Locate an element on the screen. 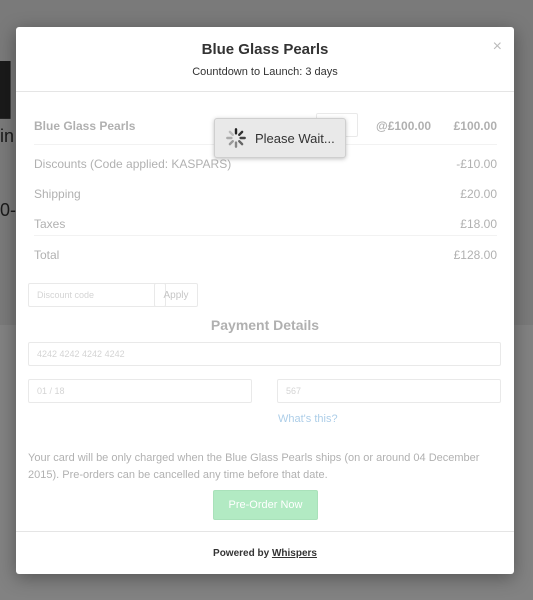 The image size is (533, 600). apply-discount-button: Apply is located at coordinates (176, 295).